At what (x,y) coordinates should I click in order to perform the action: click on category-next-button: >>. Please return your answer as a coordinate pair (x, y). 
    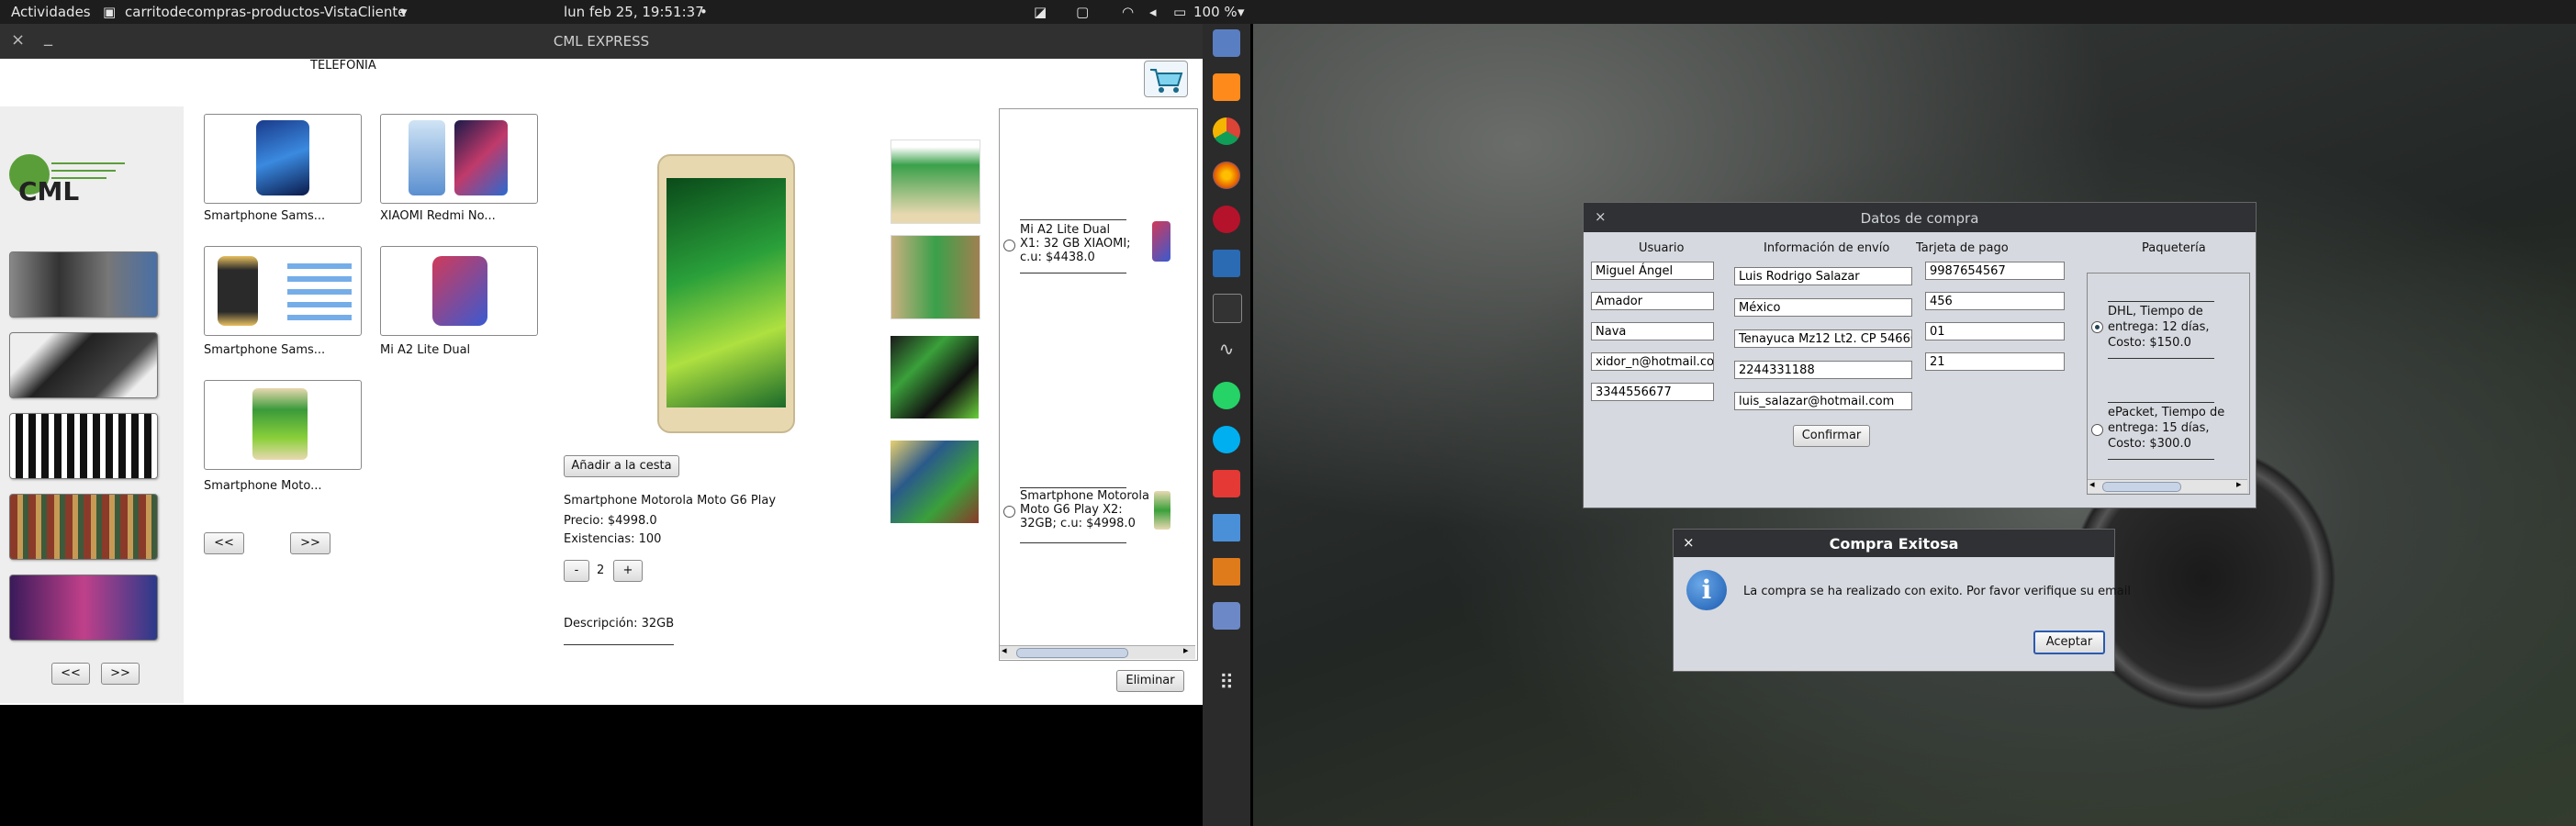
    Looking at the image, I should click on (120, 674).